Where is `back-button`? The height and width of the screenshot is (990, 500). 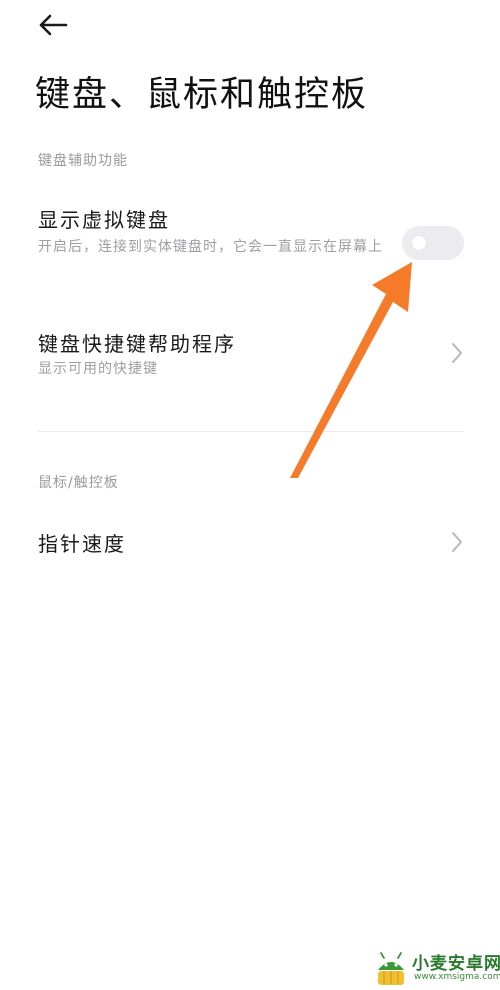
back-button is located at coordinates (54, 26).